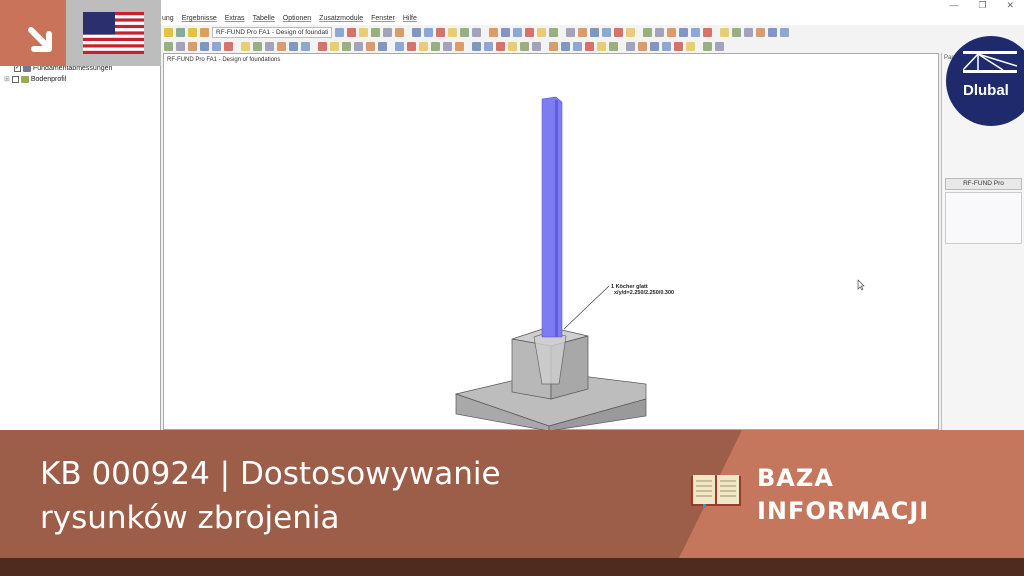 This screenshot has height=576, width=1024. What do you see at coordinates (168, 18) in the screenshot?
I see `menu-item: ung` at bounding box center [168, 18].